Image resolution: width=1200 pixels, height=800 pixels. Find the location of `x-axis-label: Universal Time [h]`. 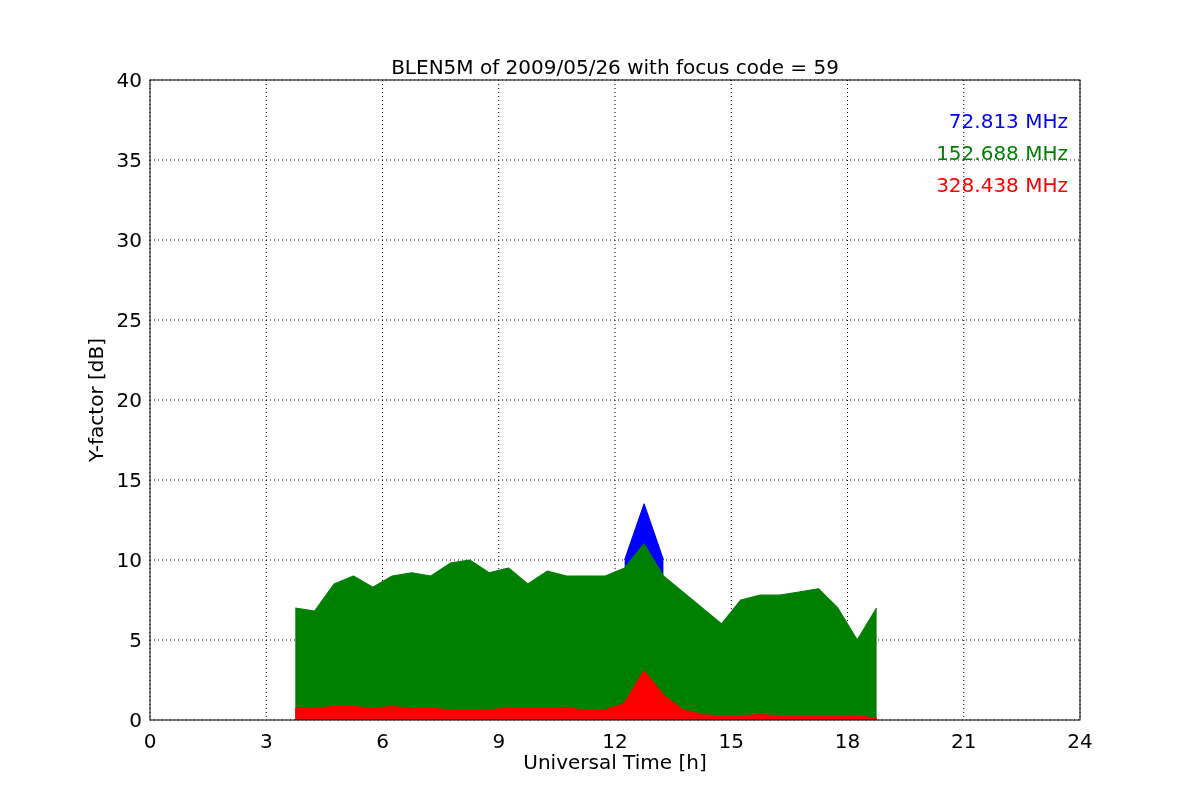

x-axis-label: Universal Time [h] is located at coordinates (615, 762).